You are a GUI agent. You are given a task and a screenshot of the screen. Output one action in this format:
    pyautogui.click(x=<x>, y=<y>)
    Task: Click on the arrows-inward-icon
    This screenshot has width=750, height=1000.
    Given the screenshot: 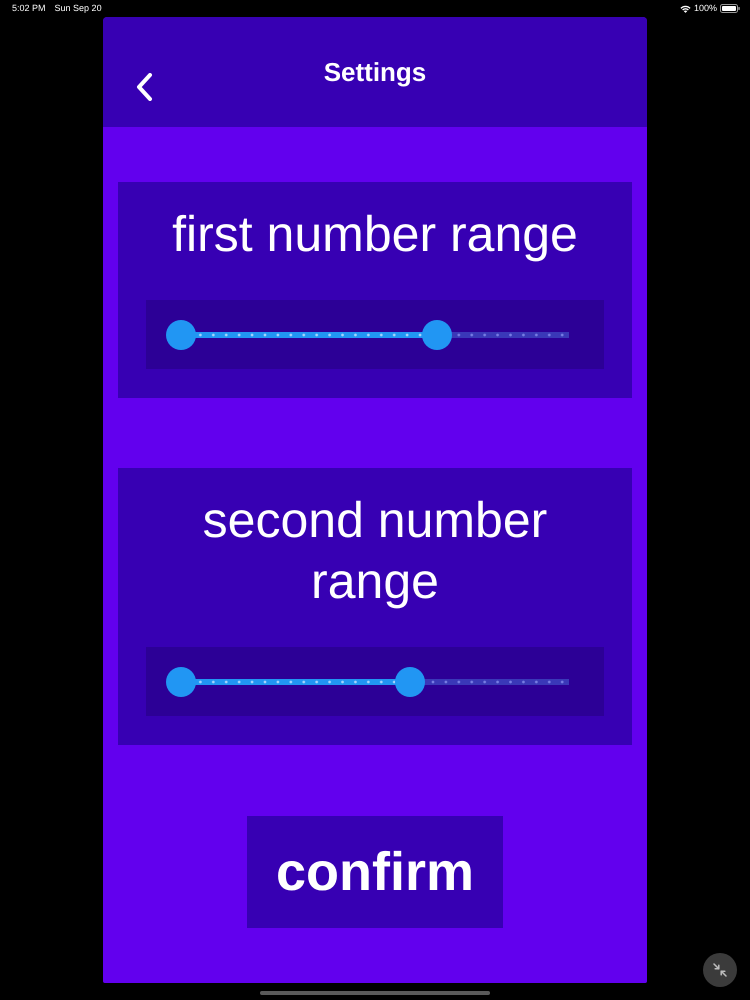 What is the action you would take?
    pyautogui.click(x=720, y=970)
    